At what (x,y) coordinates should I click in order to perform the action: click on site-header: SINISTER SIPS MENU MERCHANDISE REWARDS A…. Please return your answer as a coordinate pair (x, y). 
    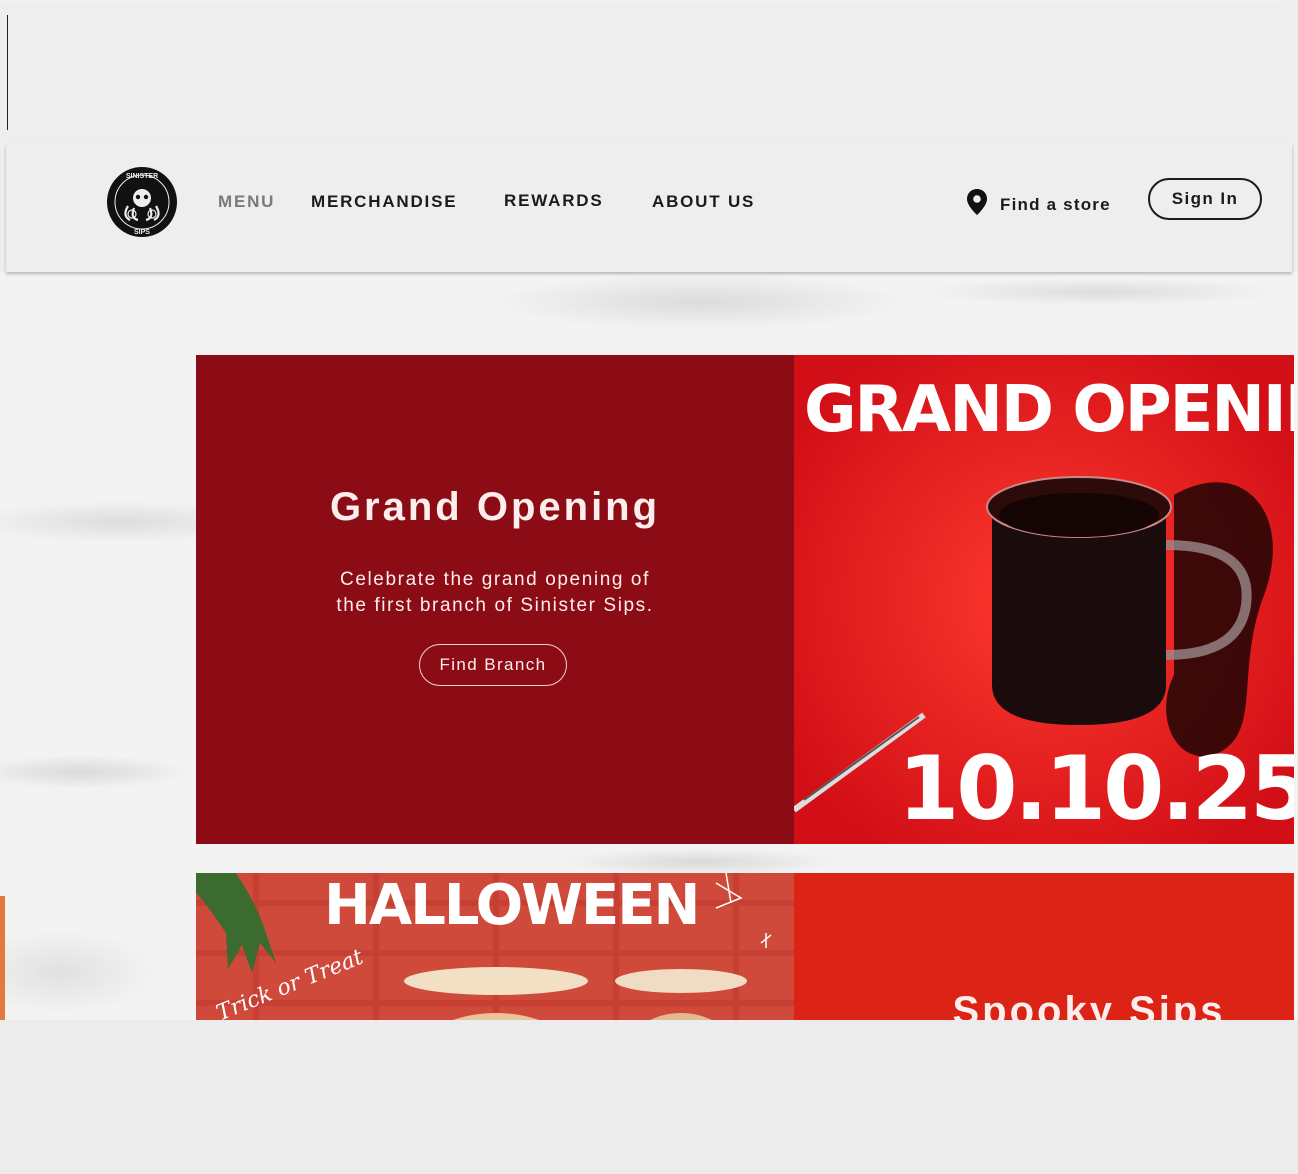
    Looking at the image, I should click on (649, 208).